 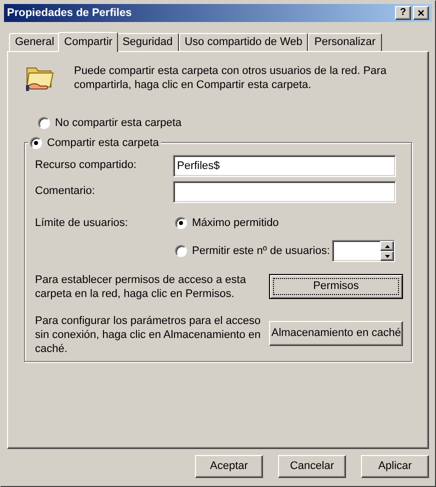 What do you see at coordinates (148, 335) in the screenshot?
I see `caching-text: Para configurar los parámetros para el acceso sin conexión, haga clic en Almacenamiento en caché.` at bounding box center [148, 335].